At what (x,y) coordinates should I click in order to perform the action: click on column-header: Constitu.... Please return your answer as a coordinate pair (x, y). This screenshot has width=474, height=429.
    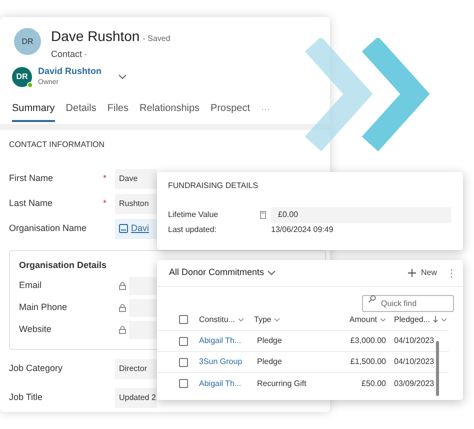
    Looking at the image, I should click on (226, 320).